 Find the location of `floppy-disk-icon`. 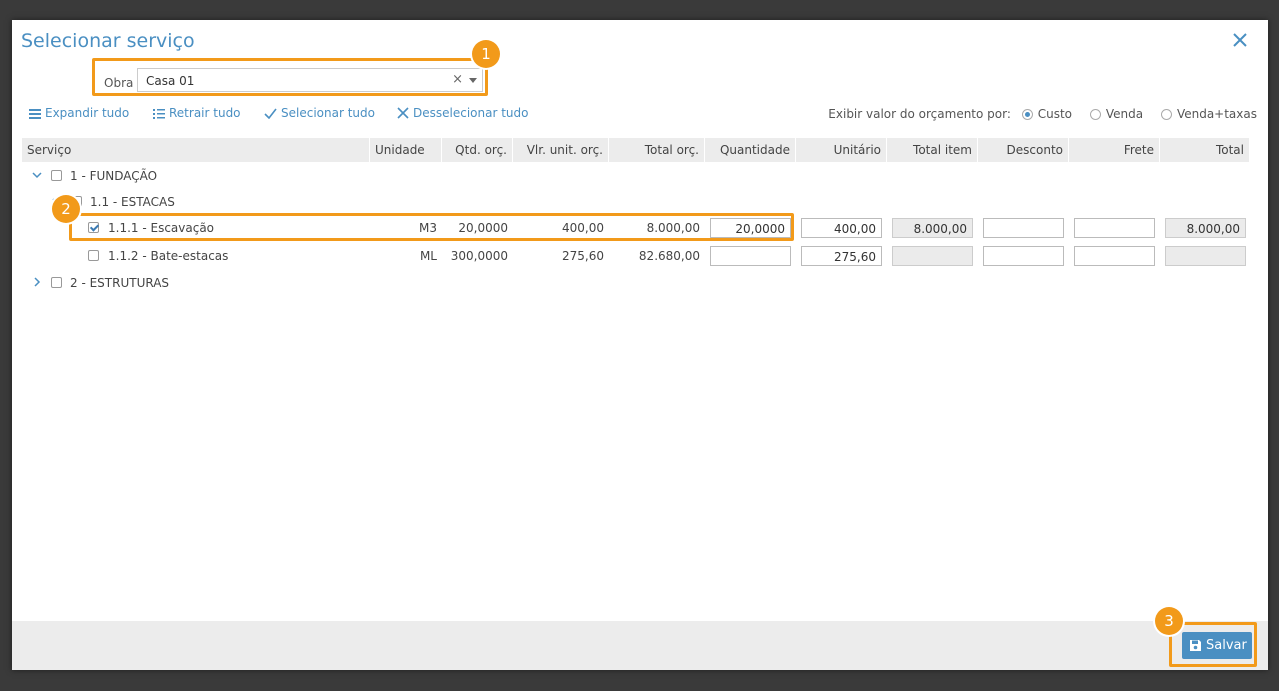

floppy-disk-icon is located at coordinates (1195, 645).